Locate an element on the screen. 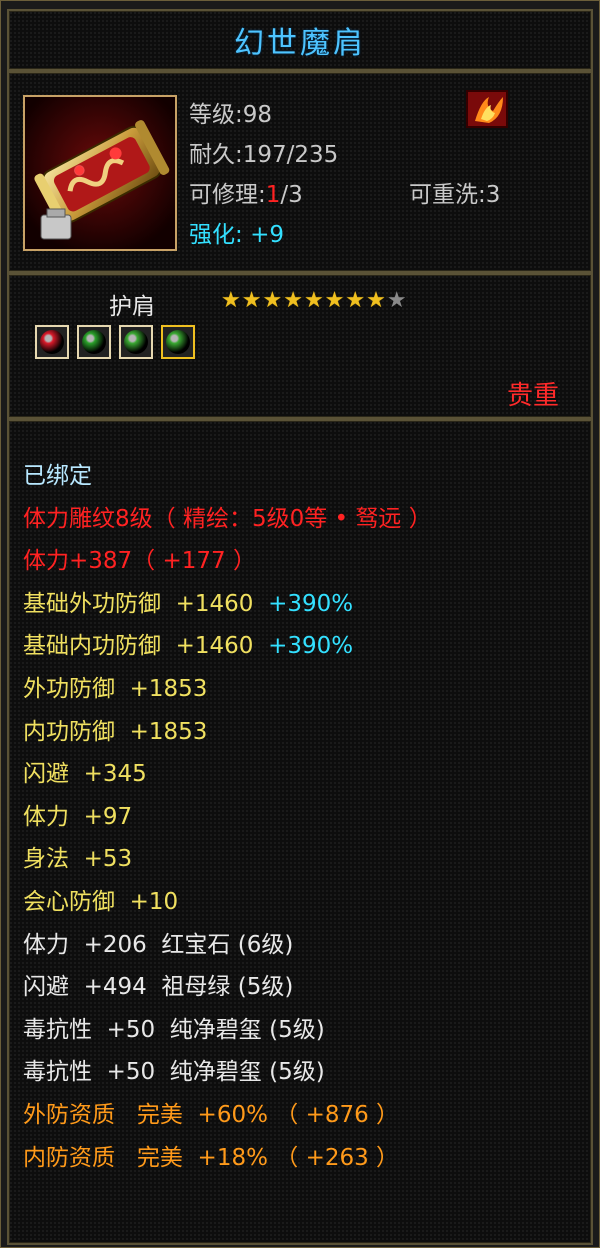 This screenshot has width=600, height=1248. set-badge-icon is located at coordinates (487, 109).